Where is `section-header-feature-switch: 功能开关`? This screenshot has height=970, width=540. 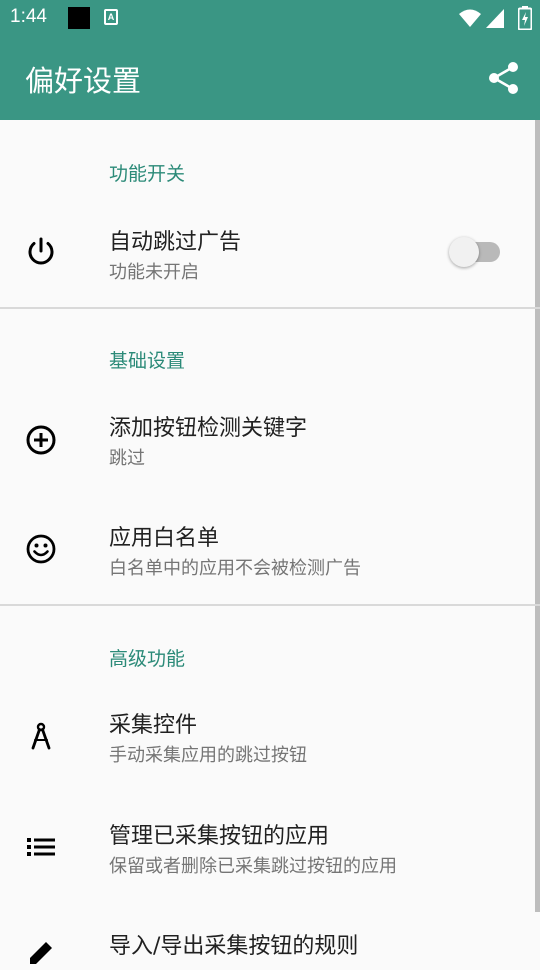 section-header-feature-switch: 功能开关 is located at coordinates (147, 174).